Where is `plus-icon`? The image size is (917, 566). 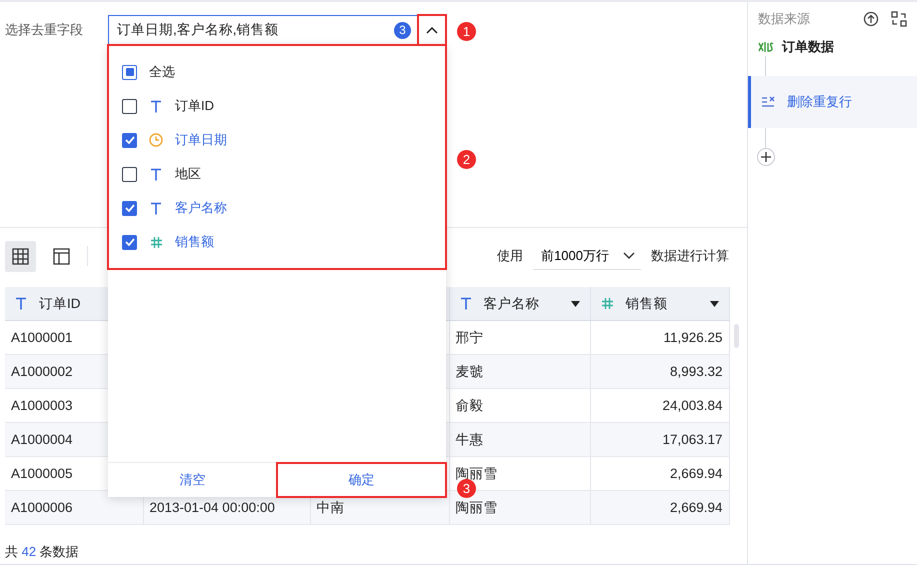 plus-icon is located at coordinates (766, 157).